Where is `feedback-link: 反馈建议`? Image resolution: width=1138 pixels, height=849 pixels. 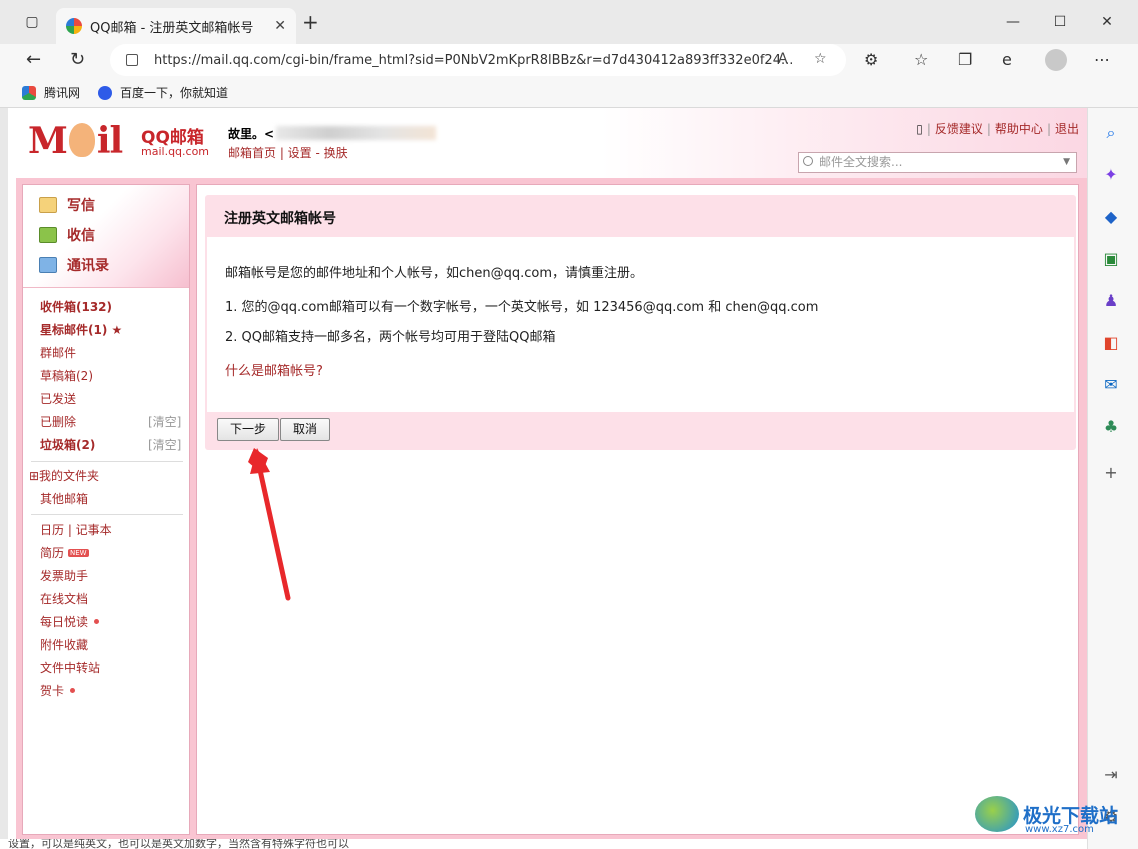 feedback-link: 反馈建议 is located at coordinates (959, 129).